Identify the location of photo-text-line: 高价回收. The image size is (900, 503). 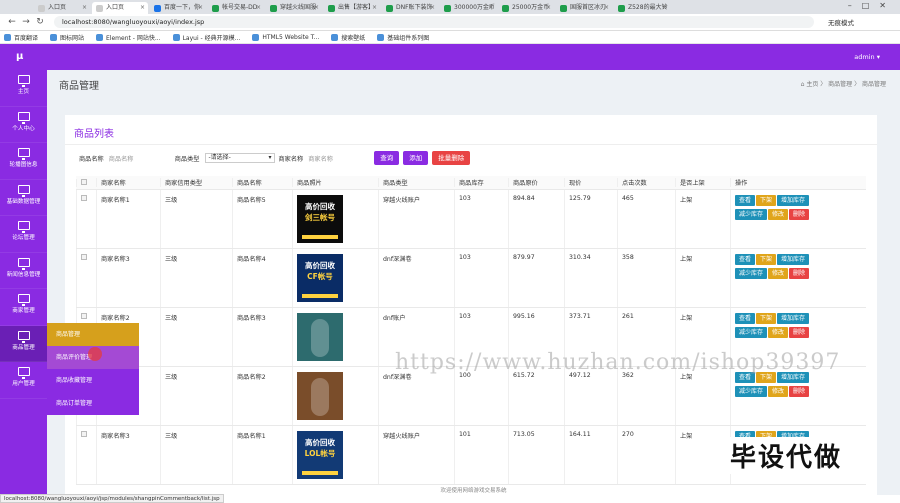
(320, 206).